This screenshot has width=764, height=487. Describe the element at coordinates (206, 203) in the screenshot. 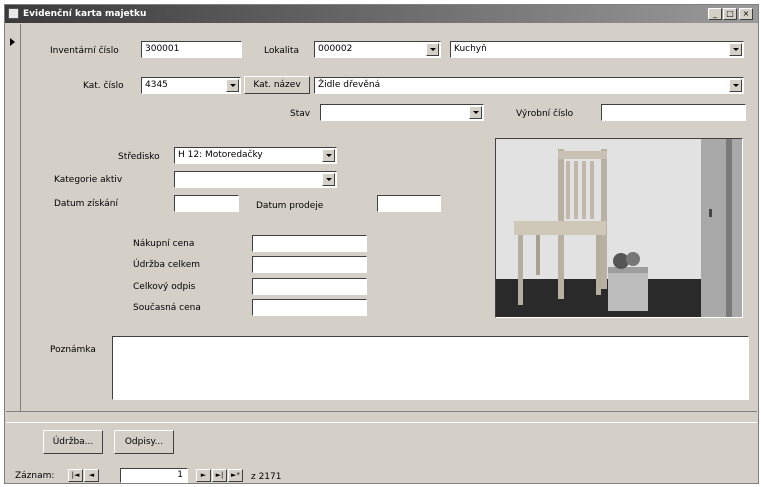

I see `datum-ziskani-field` at that location.